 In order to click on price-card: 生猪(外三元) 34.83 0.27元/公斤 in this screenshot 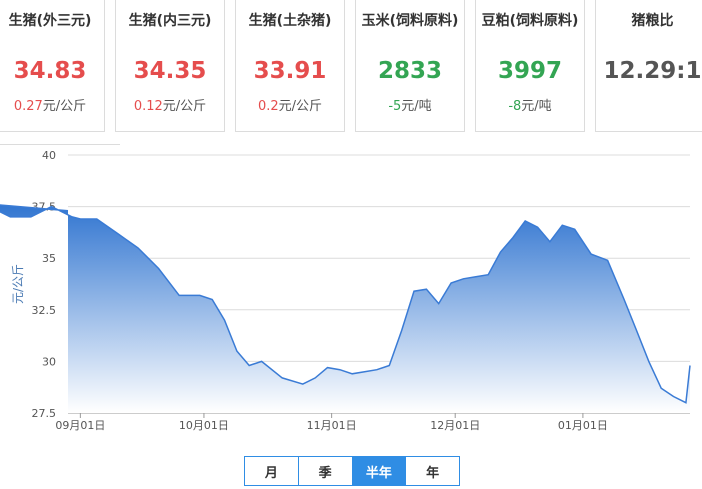, I will do `click(52, 66)`.